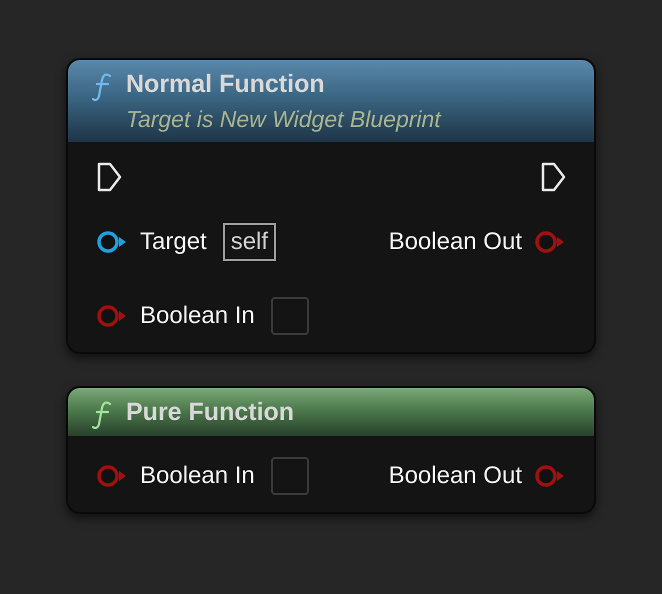  I want to click on node-title: Normal Function, so click(226, 84).